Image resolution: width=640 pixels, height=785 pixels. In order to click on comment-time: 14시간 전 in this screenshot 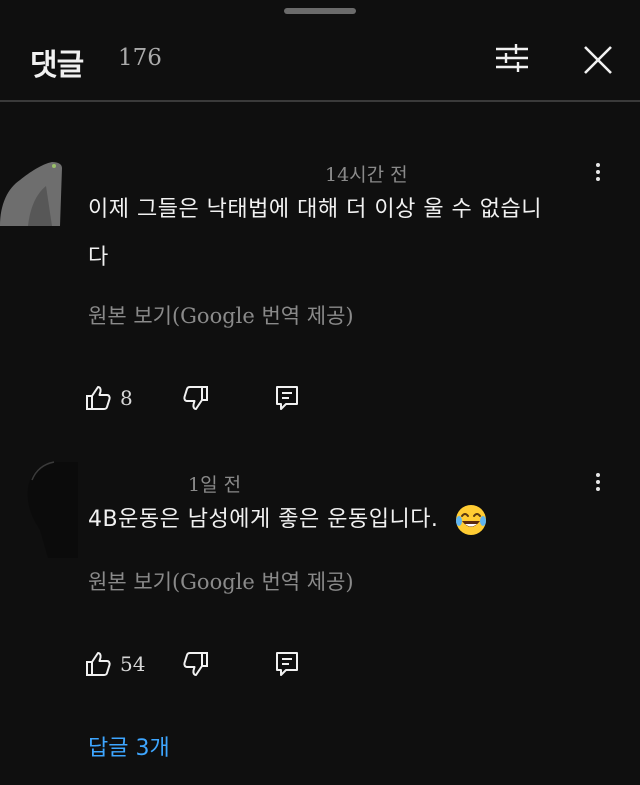, I will do `click(366, 175)`.